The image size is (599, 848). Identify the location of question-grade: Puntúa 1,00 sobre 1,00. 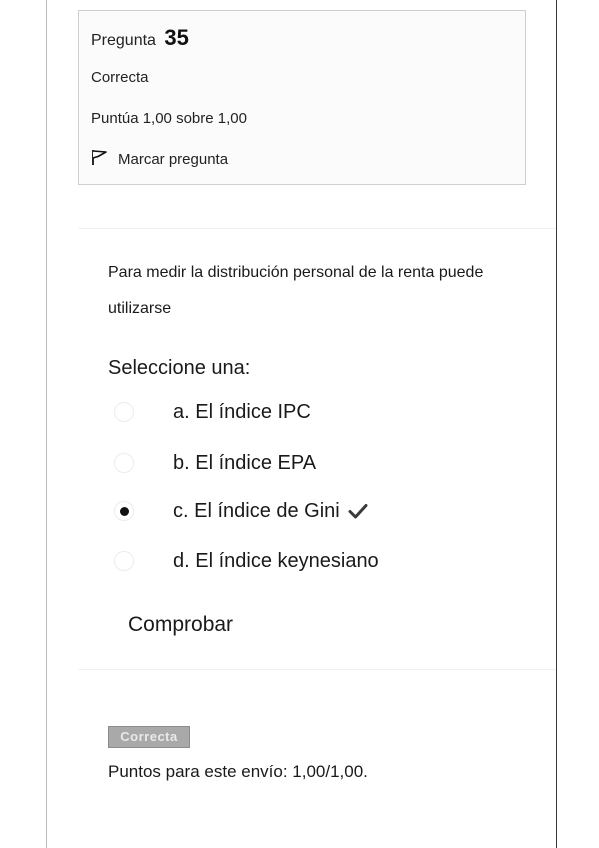
(169, 118).